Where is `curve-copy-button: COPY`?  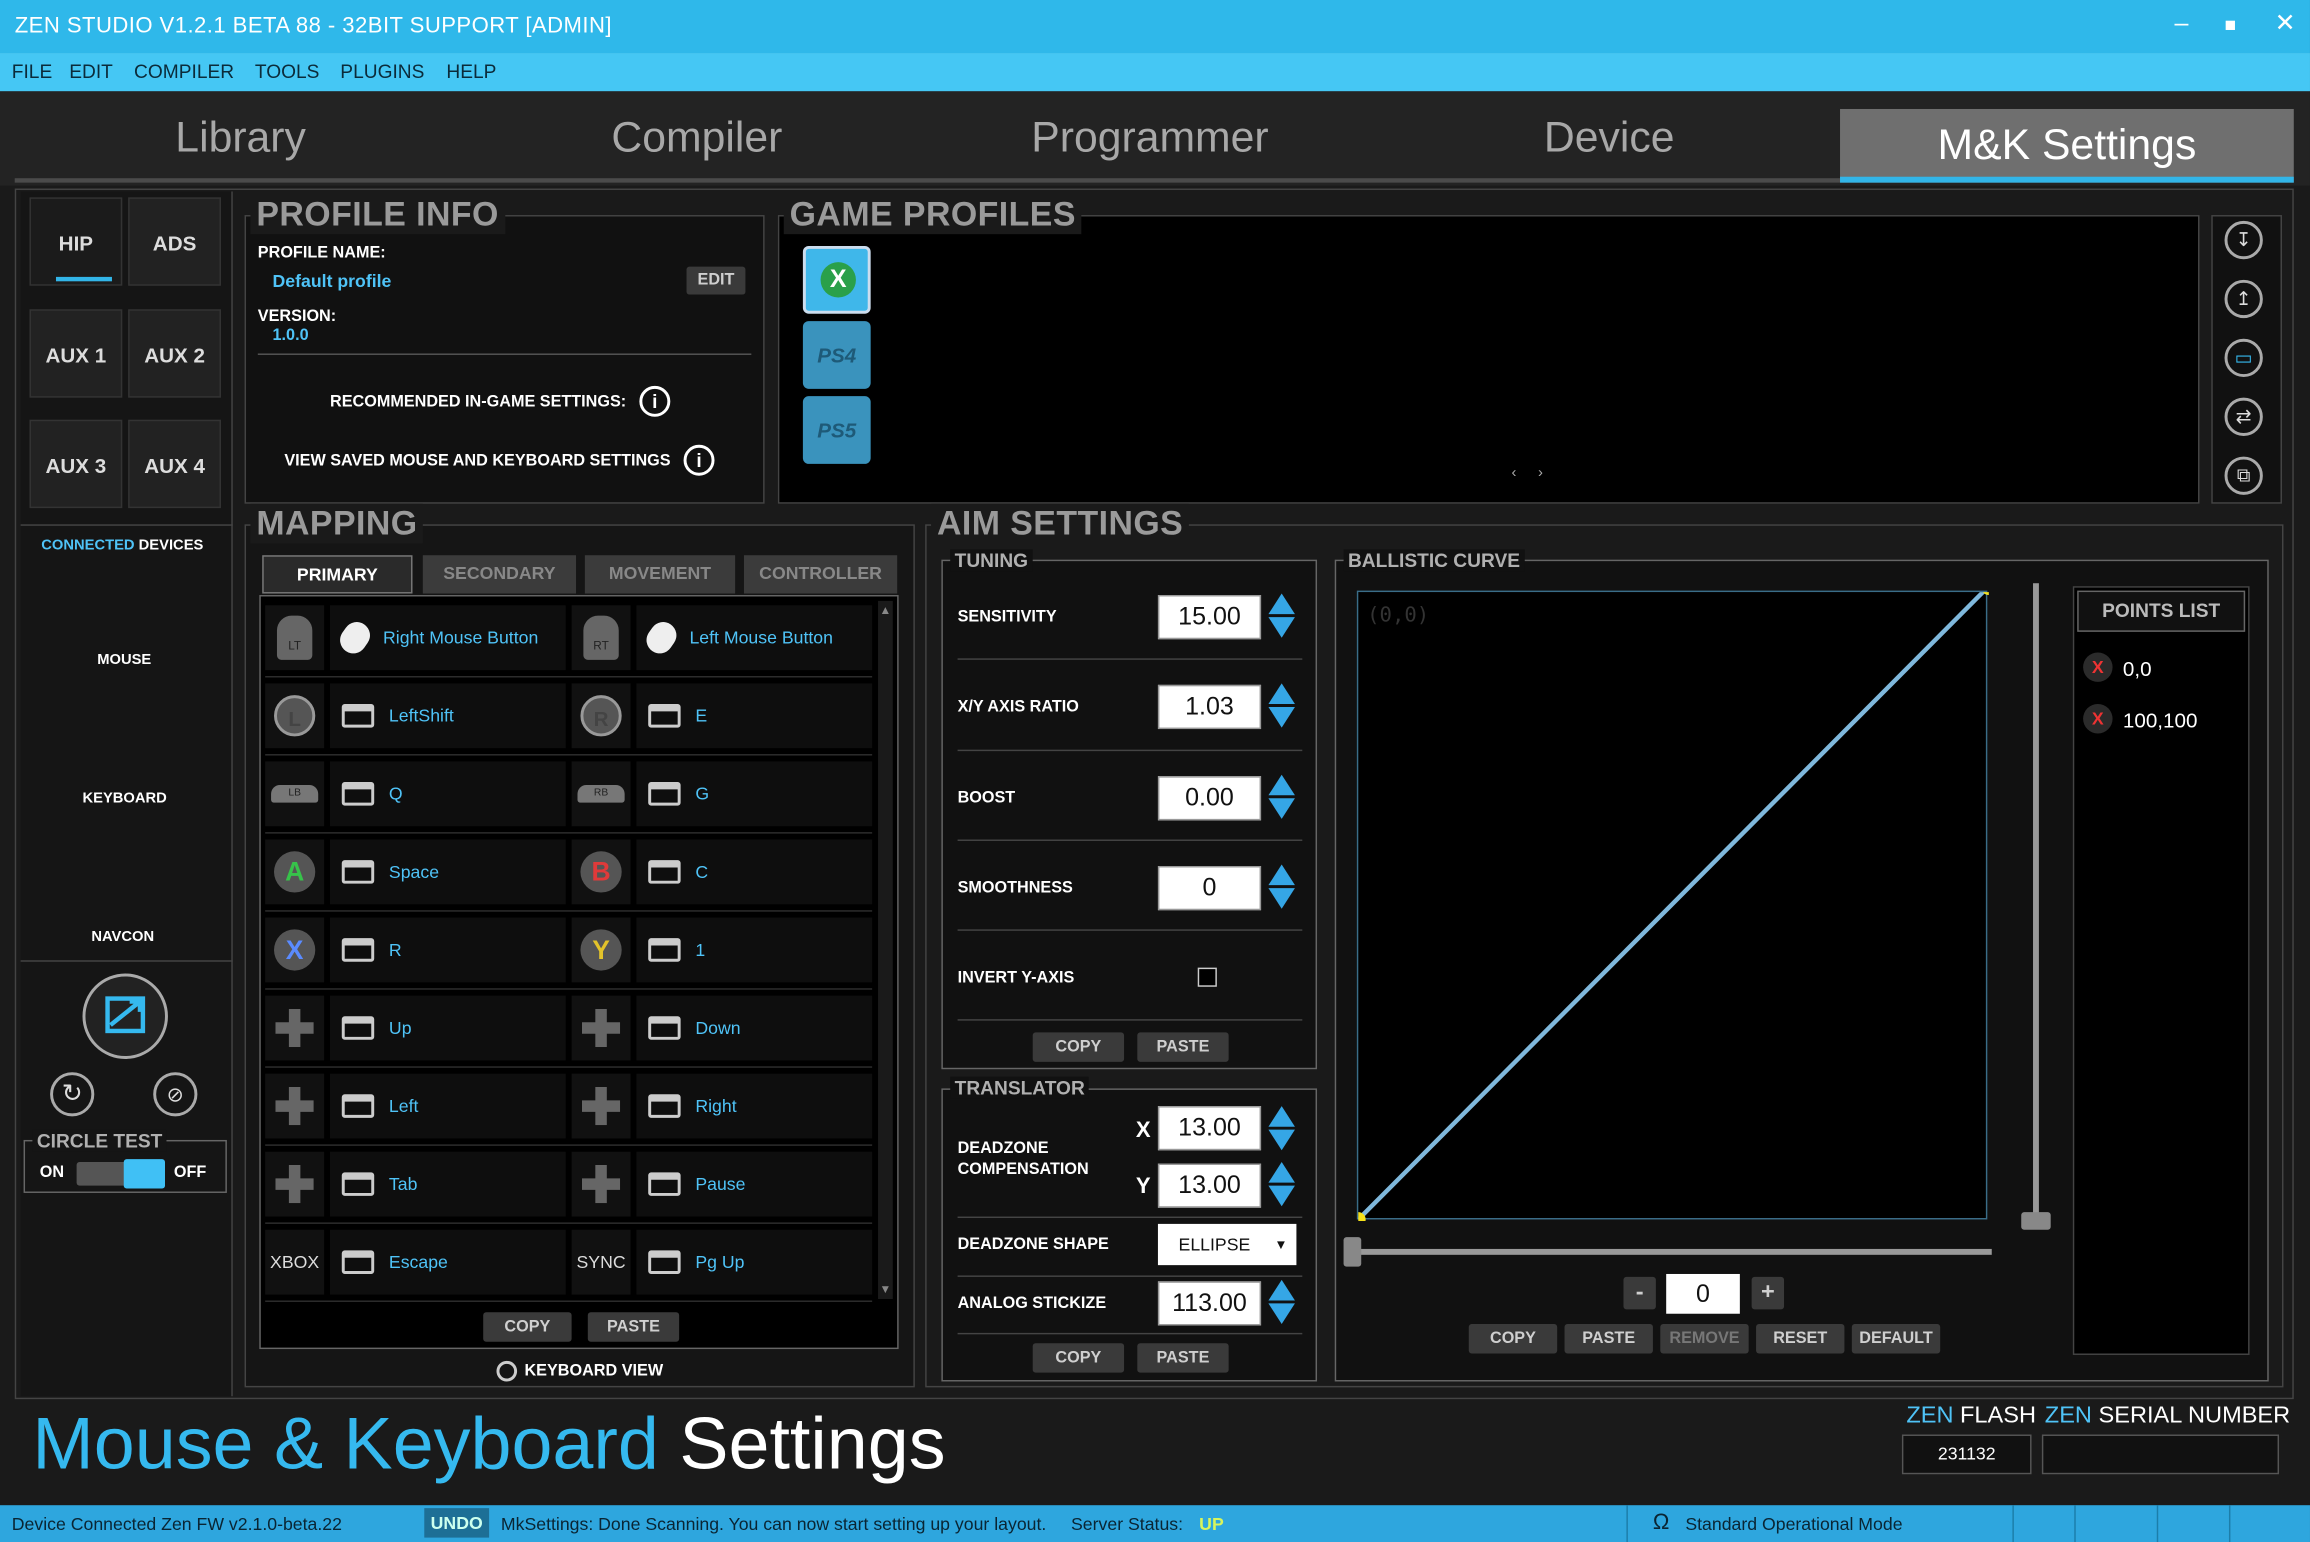
curve-copy-button: COPY is located at coordinates (1513, 1339).